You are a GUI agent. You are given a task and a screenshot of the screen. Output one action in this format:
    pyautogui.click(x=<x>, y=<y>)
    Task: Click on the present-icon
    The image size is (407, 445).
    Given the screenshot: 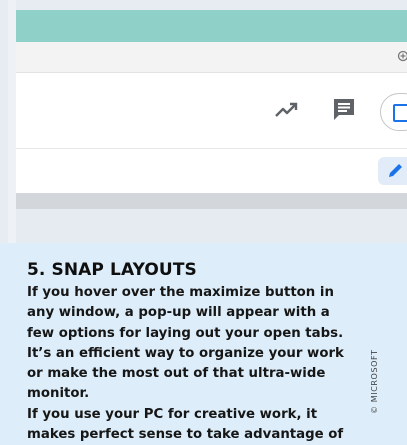 What is the action you would take?
    pyautogui.click(x=400, y=113)
    